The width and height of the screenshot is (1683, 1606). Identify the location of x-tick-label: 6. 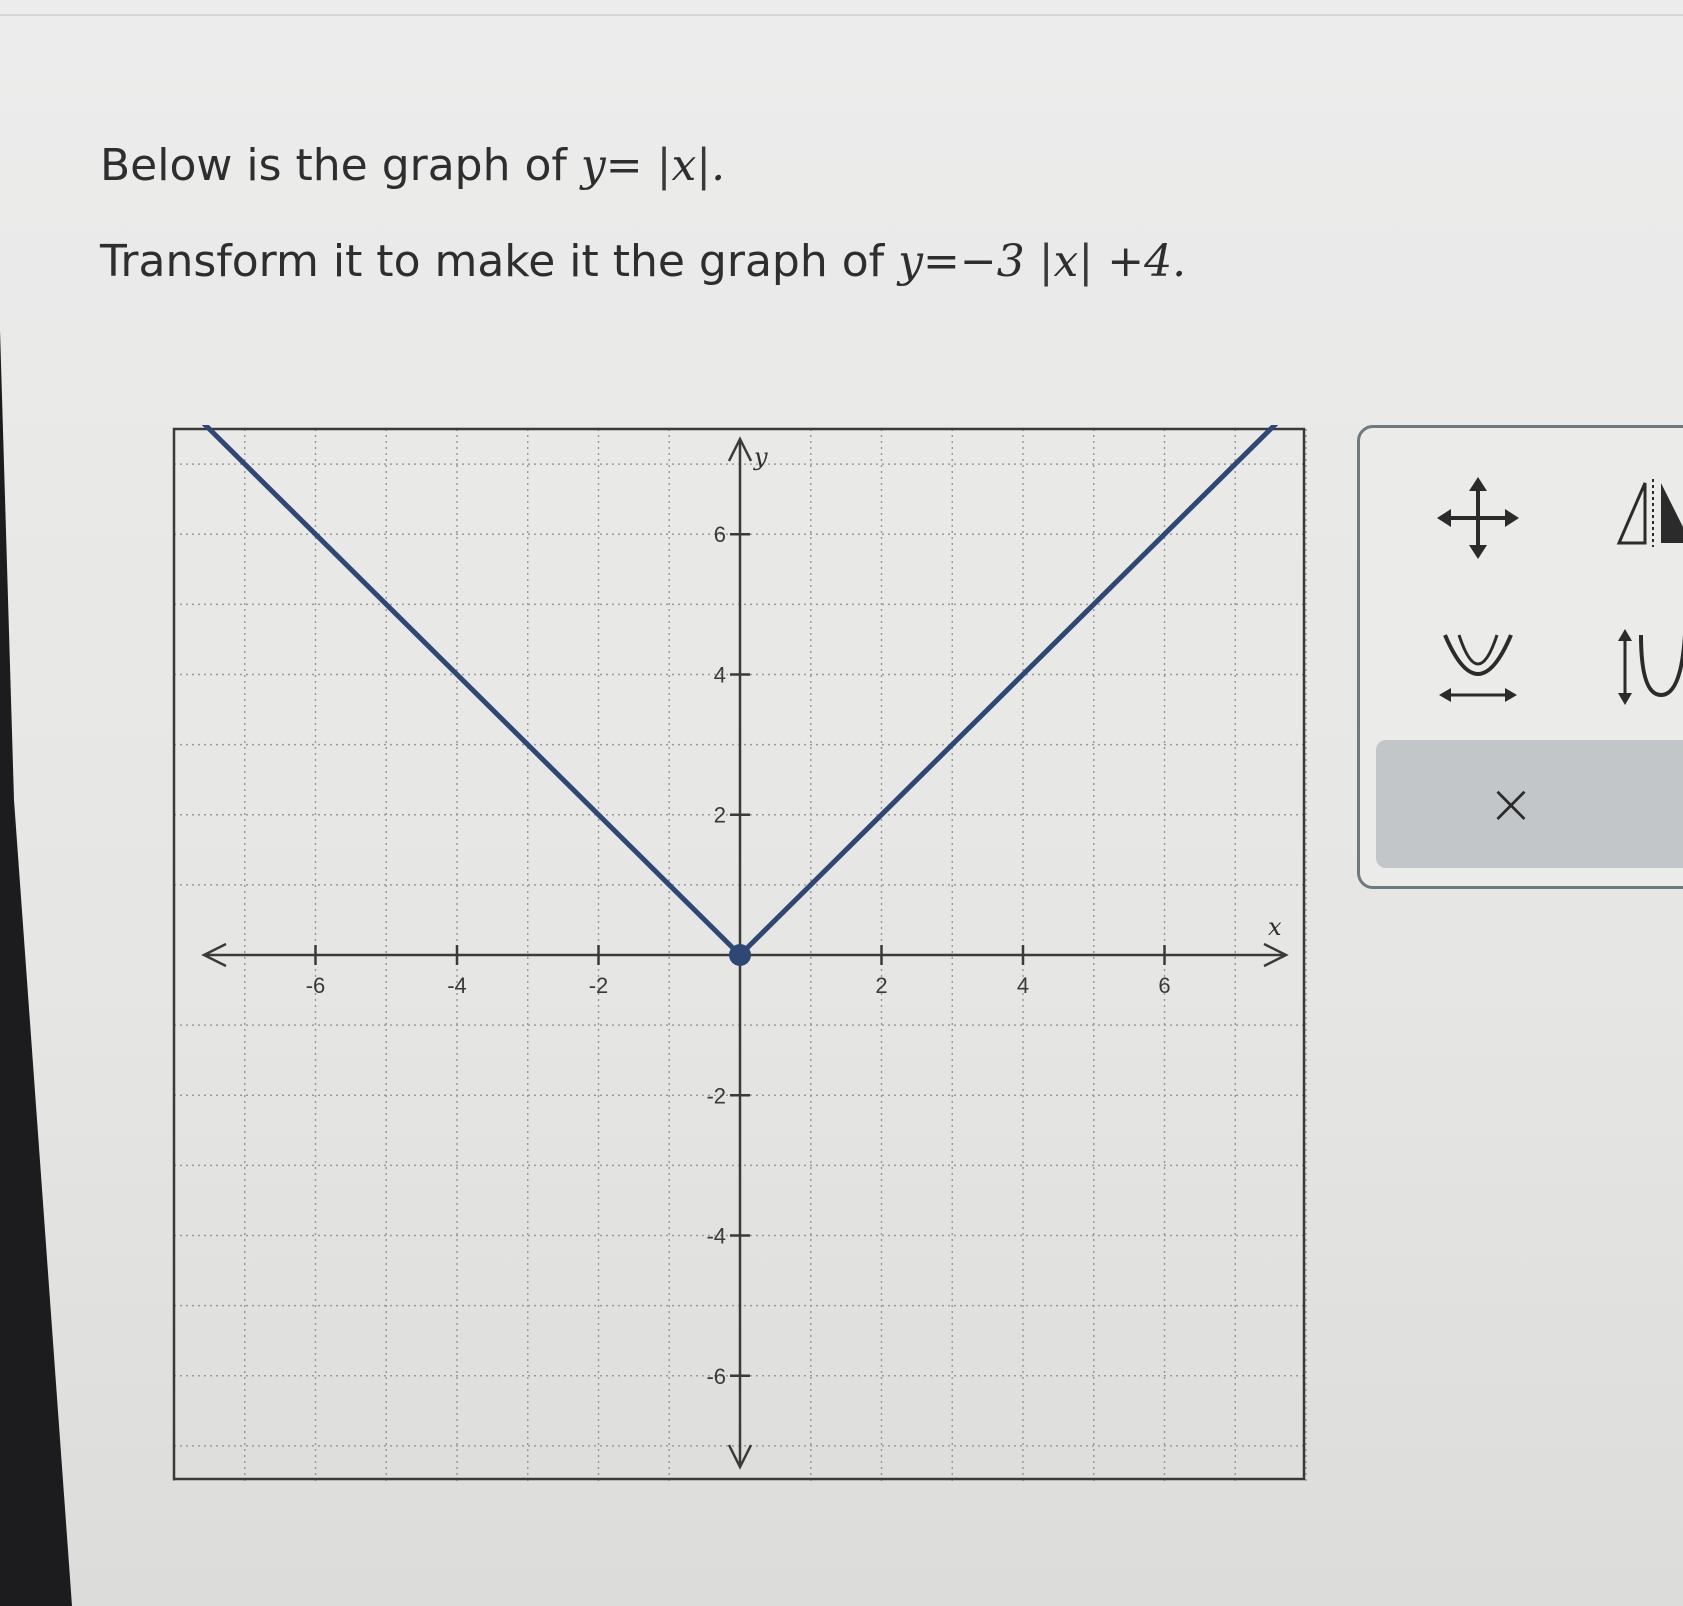
(1164, 985).